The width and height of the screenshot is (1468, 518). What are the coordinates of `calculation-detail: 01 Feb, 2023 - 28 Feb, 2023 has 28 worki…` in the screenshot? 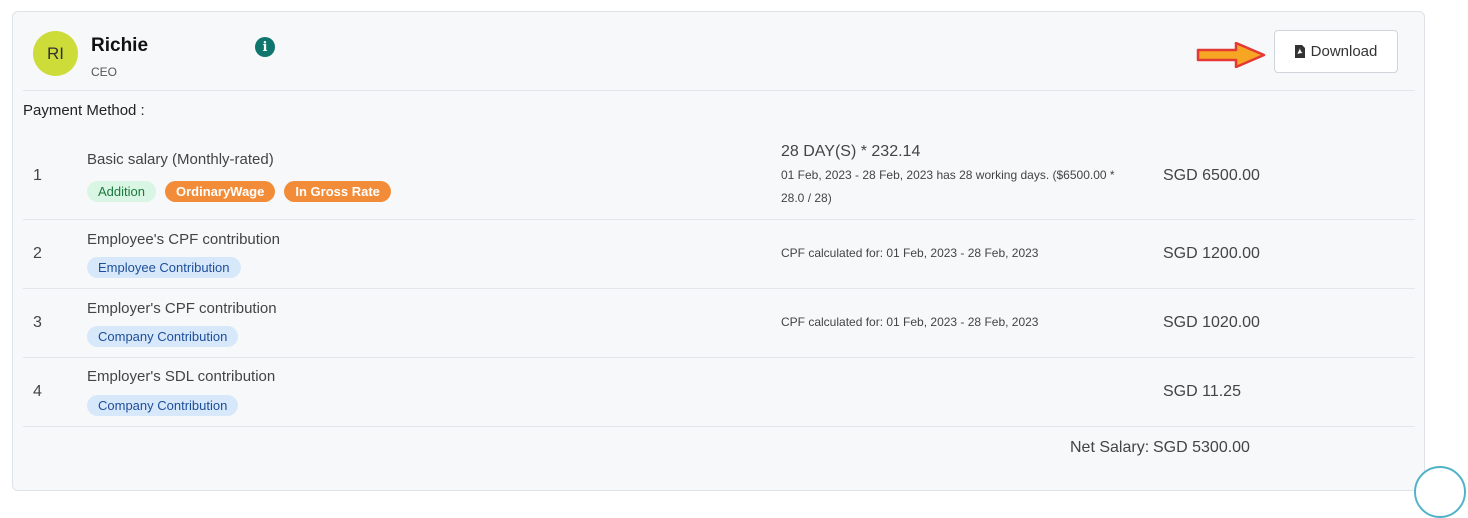 It's located at (948, 186).